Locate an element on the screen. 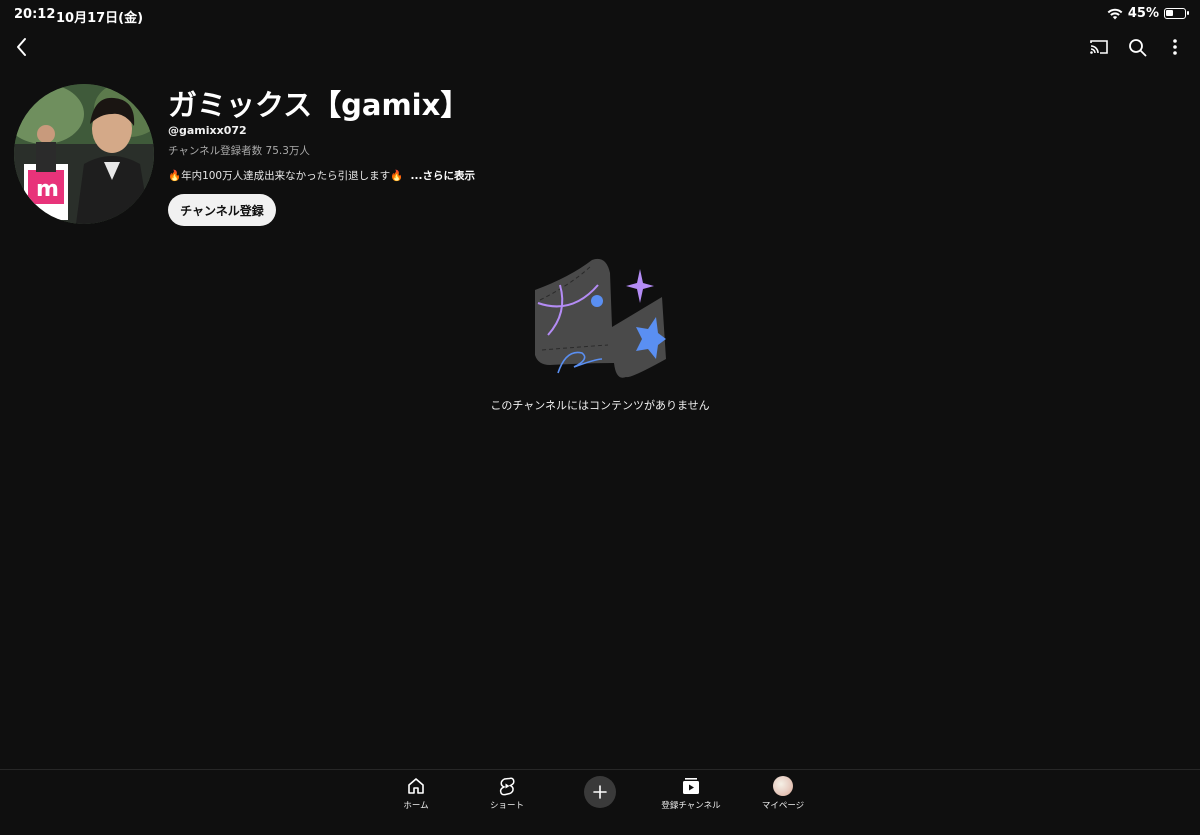 The image size is (1200, 835). avatar is located at coordinates (783, 786).